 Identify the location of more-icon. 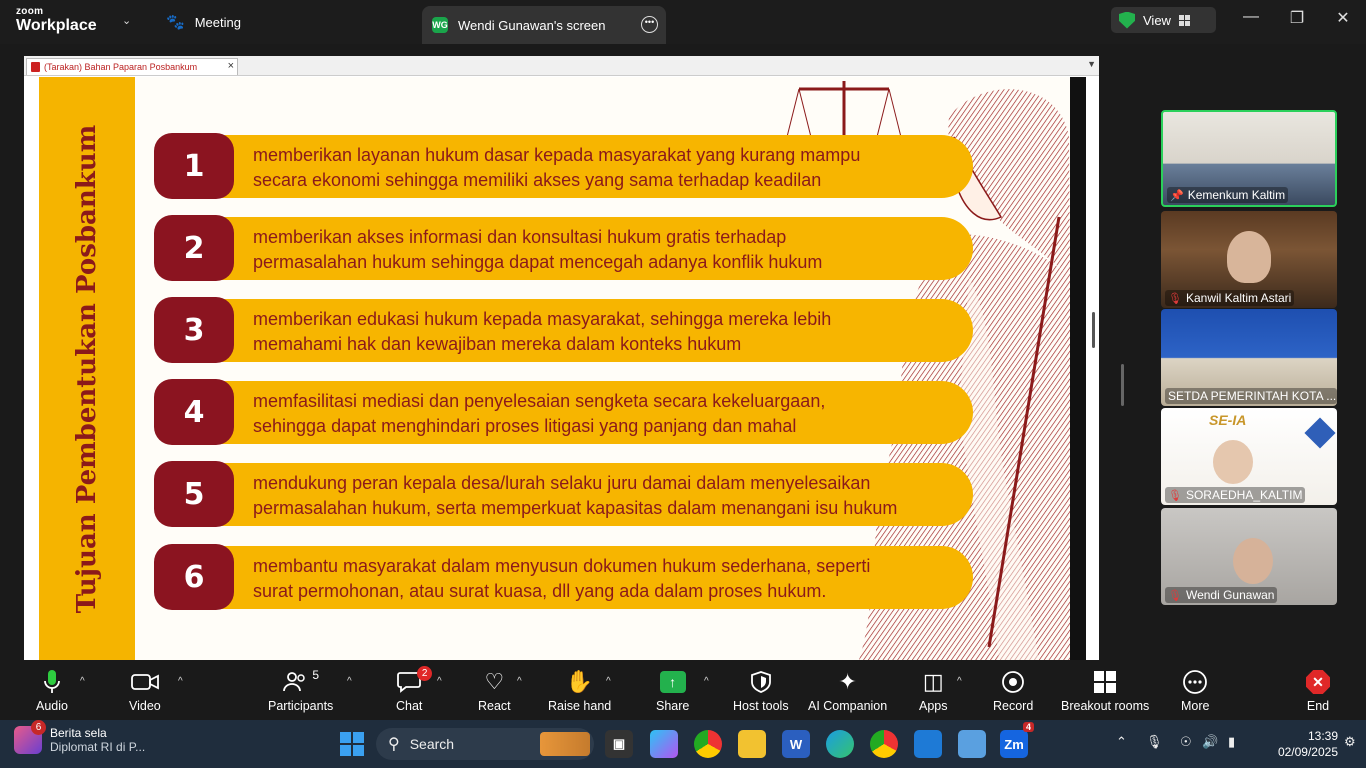
(1195, 682).